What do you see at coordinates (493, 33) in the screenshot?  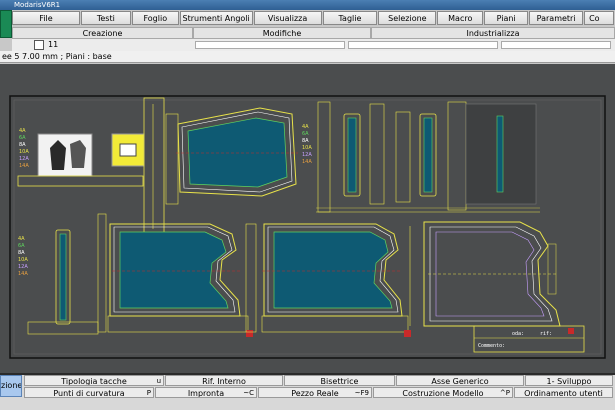 I see `group-industrializza: Industrializza` at bounding box center [493, 33].